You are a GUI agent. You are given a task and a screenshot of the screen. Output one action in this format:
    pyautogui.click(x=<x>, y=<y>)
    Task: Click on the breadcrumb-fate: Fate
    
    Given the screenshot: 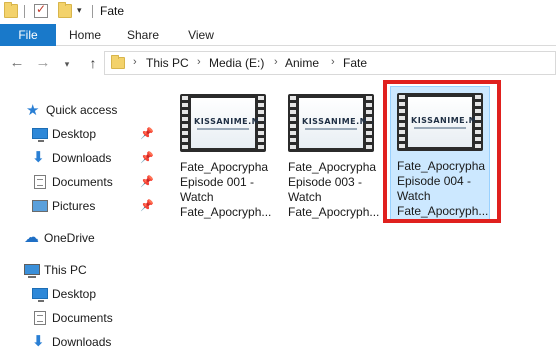 What is the action you would take?
    pyautogui.click(x=355, y=63)
    